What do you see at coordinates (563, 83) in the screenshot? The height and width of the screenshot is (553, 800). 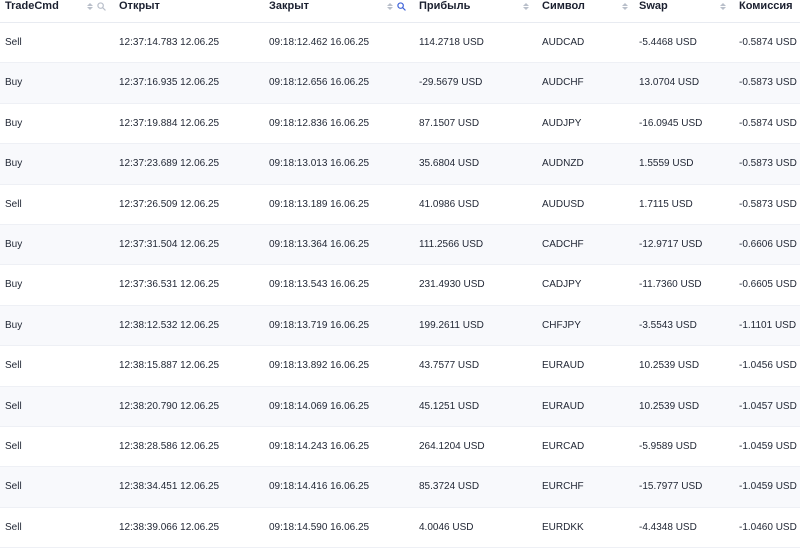 I see `cell-symbol: AUDCHF` at bounding box center [563, 83].